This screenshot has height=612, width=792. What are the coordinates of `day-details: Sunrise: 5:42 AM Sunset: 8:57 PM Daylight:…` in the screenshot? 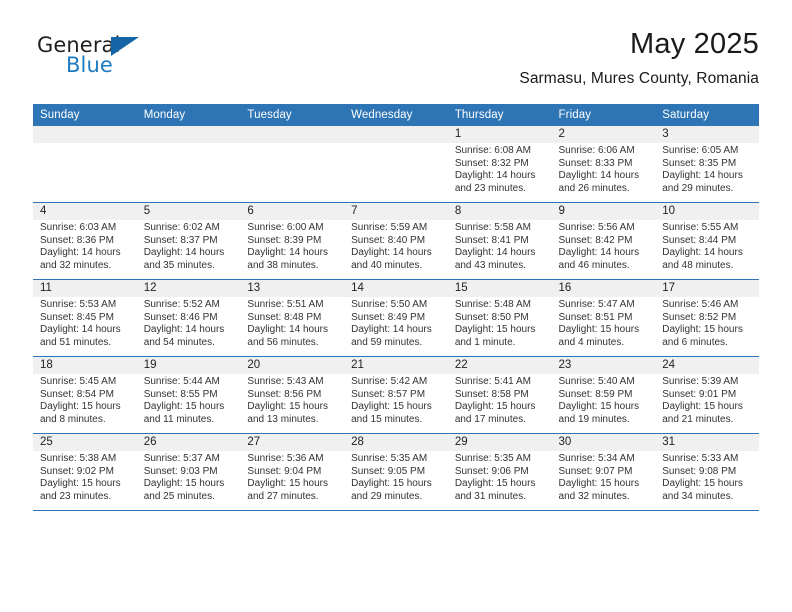 It's located at (398, 401).